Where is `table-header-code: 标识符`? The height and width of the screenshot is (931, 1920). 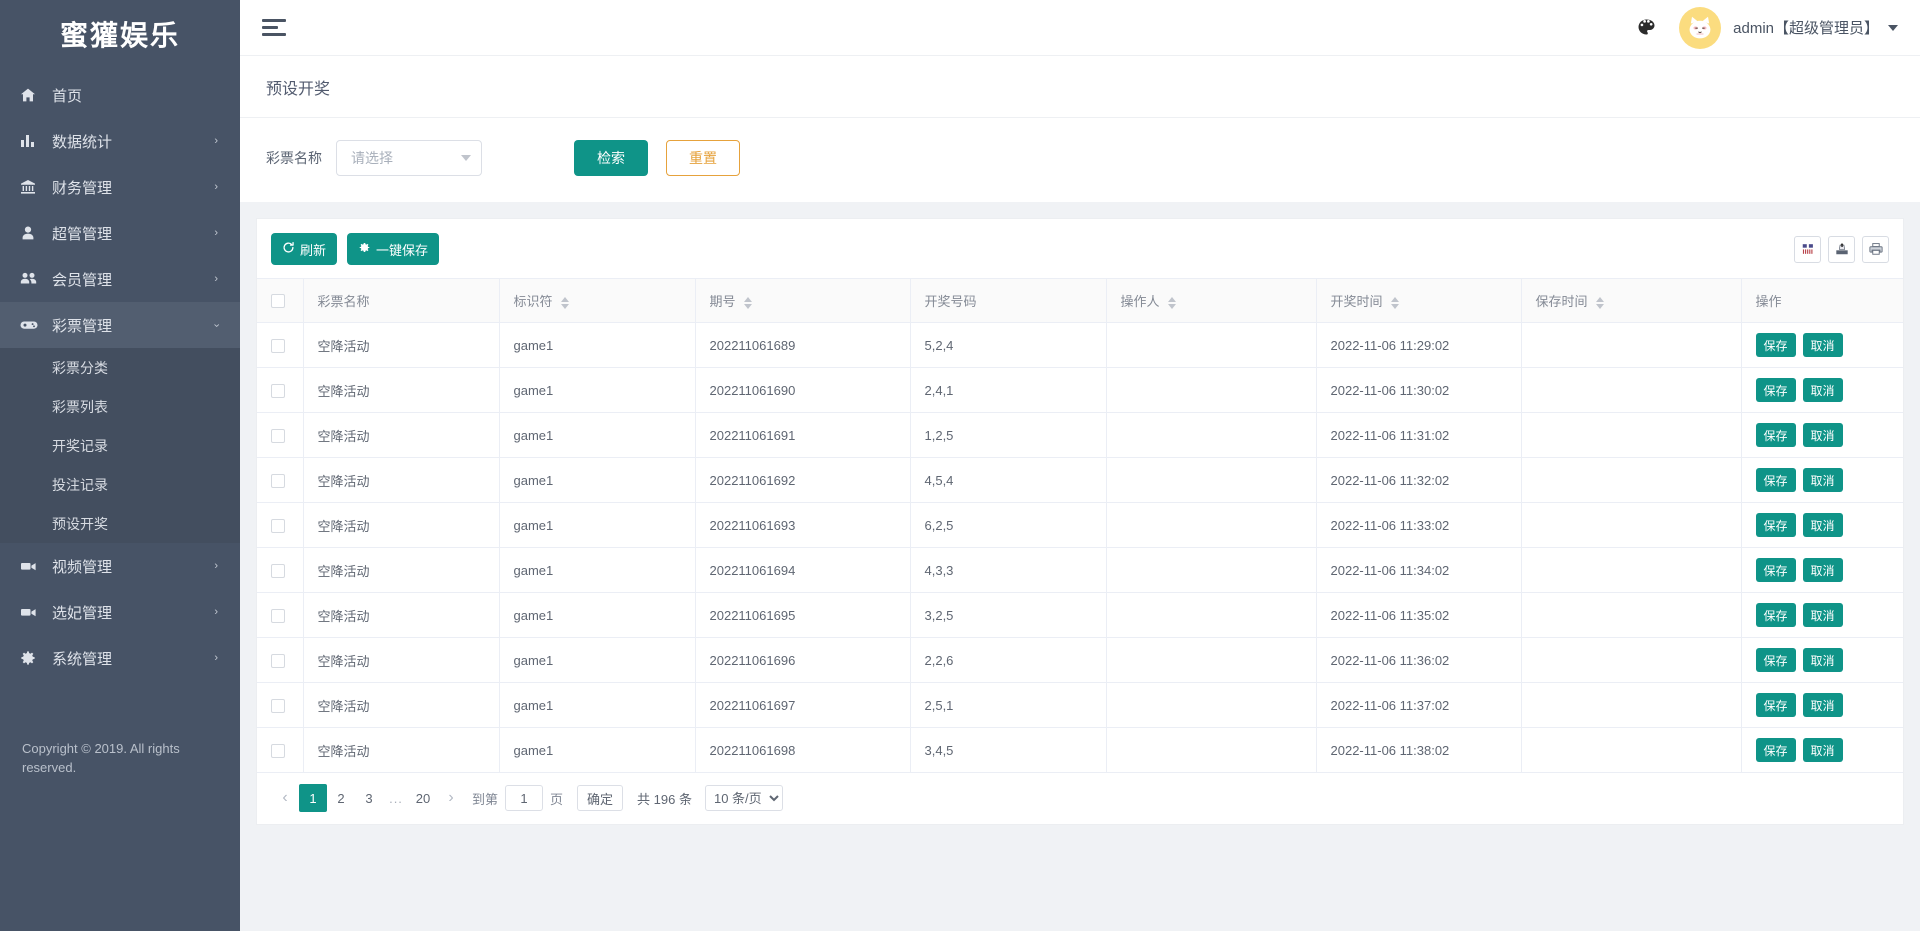
table-header-code: 标识符 is located at coordinates (597, 300).